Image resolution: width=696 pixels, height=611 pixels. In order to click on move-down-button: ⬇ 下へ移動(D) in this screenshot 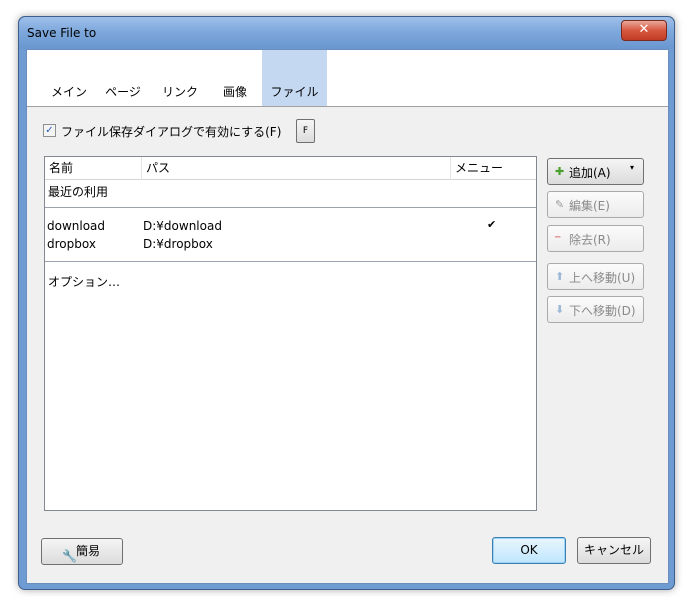, I will do `click(595, 309)`.